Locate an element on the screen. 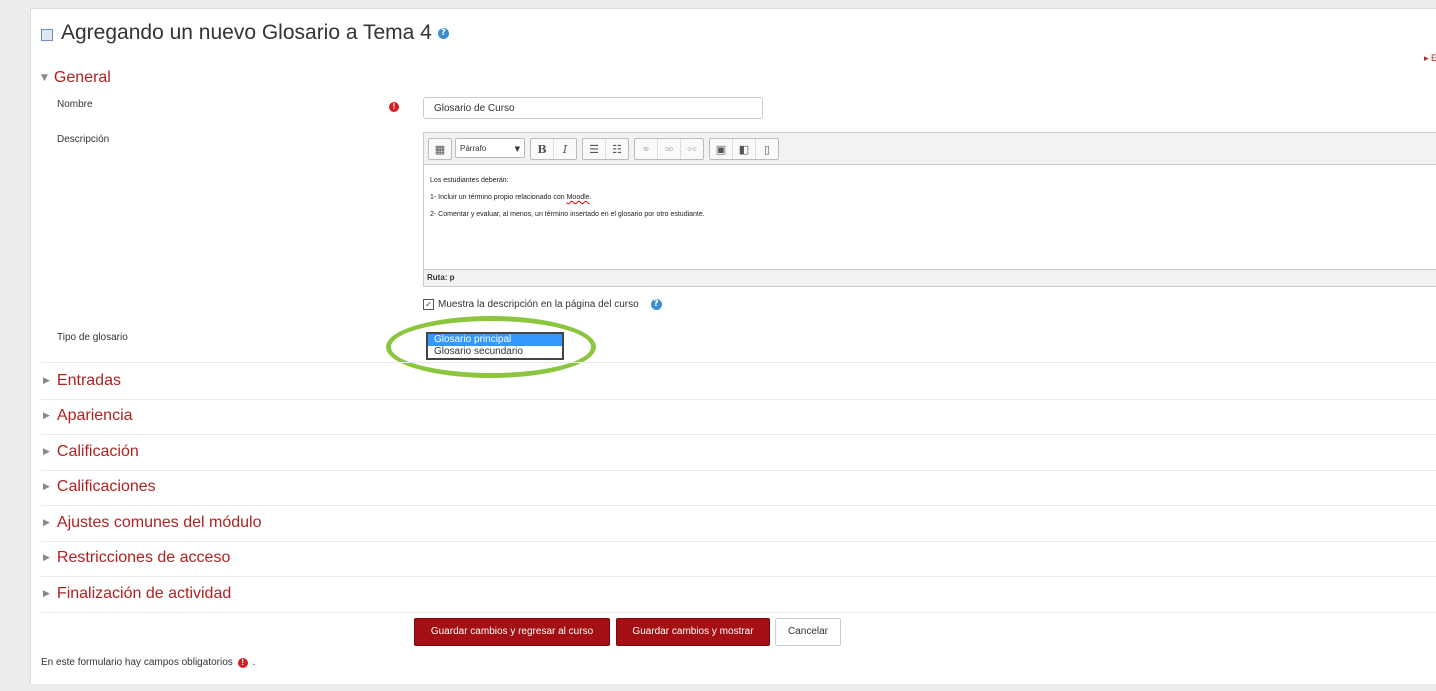 The width and height of the screenshot is (1436, 691). manage-files-icon: ▯ is located at coordinates (766, 149).